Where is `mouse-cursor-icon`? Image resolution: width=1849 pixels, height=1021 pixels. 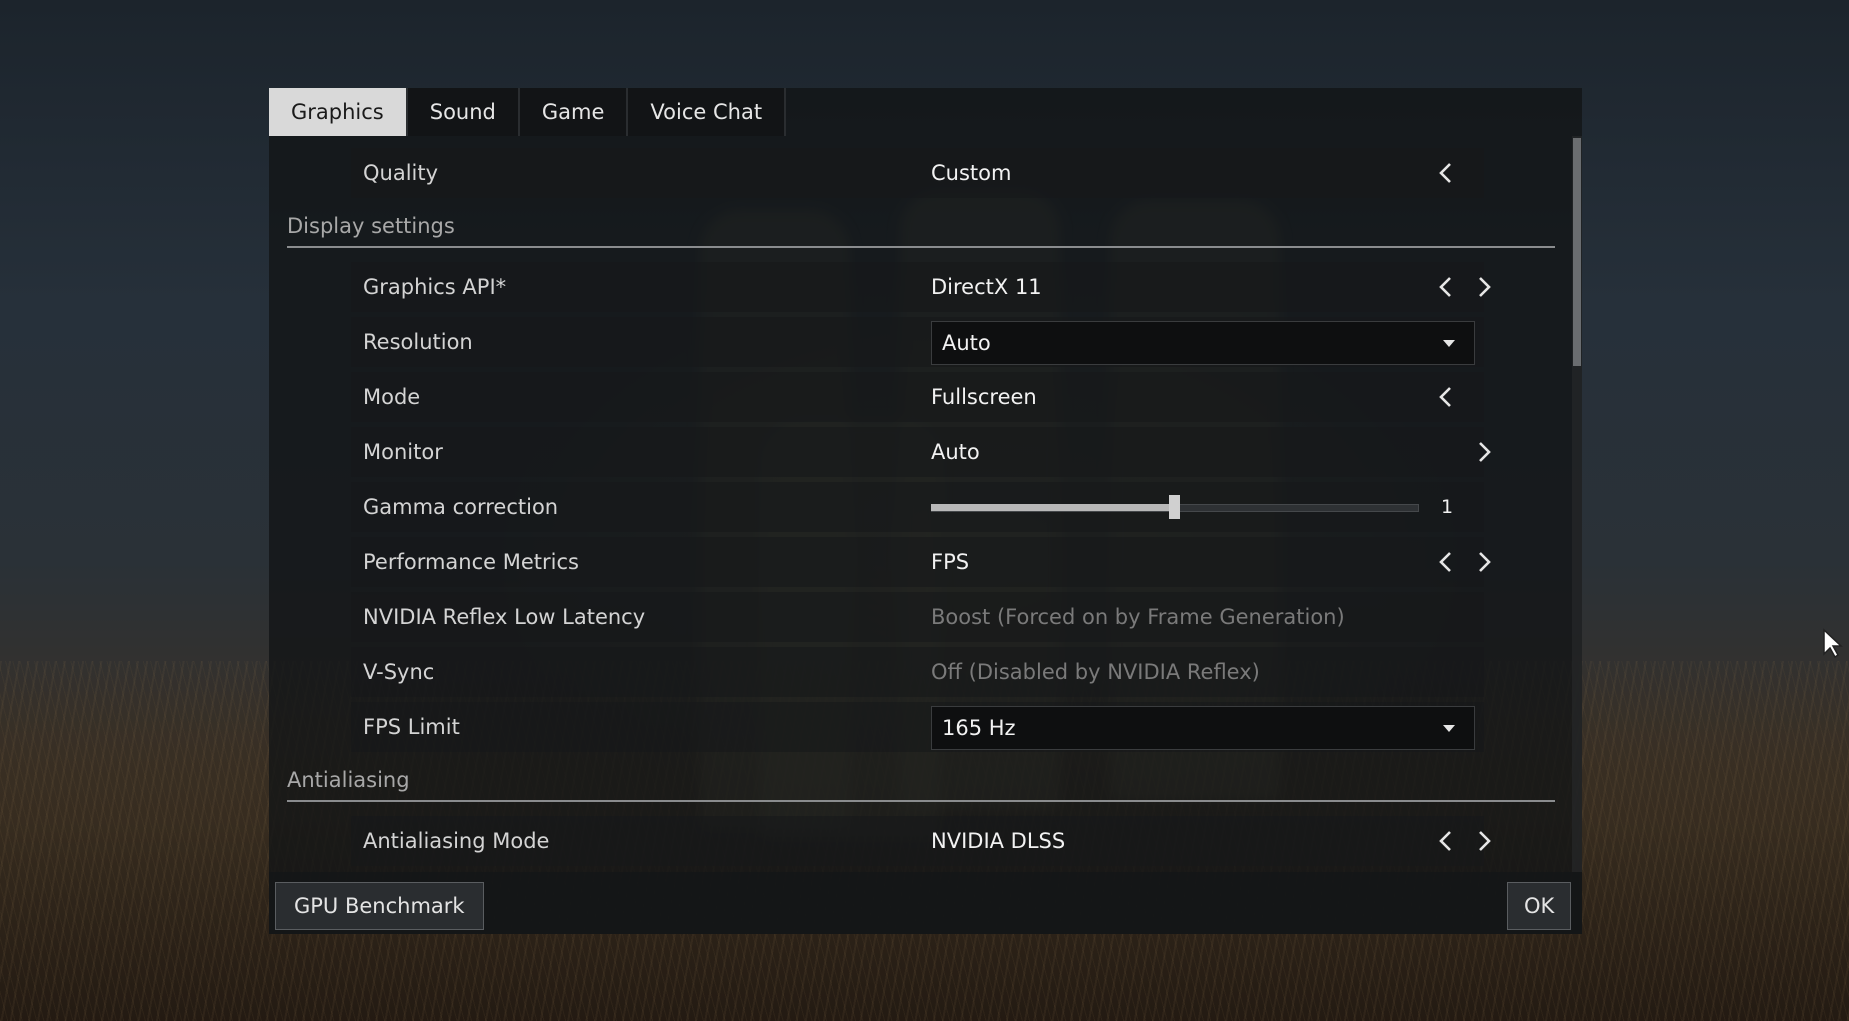
mouse-cursor-icon is located at coordinates (1833, 647).